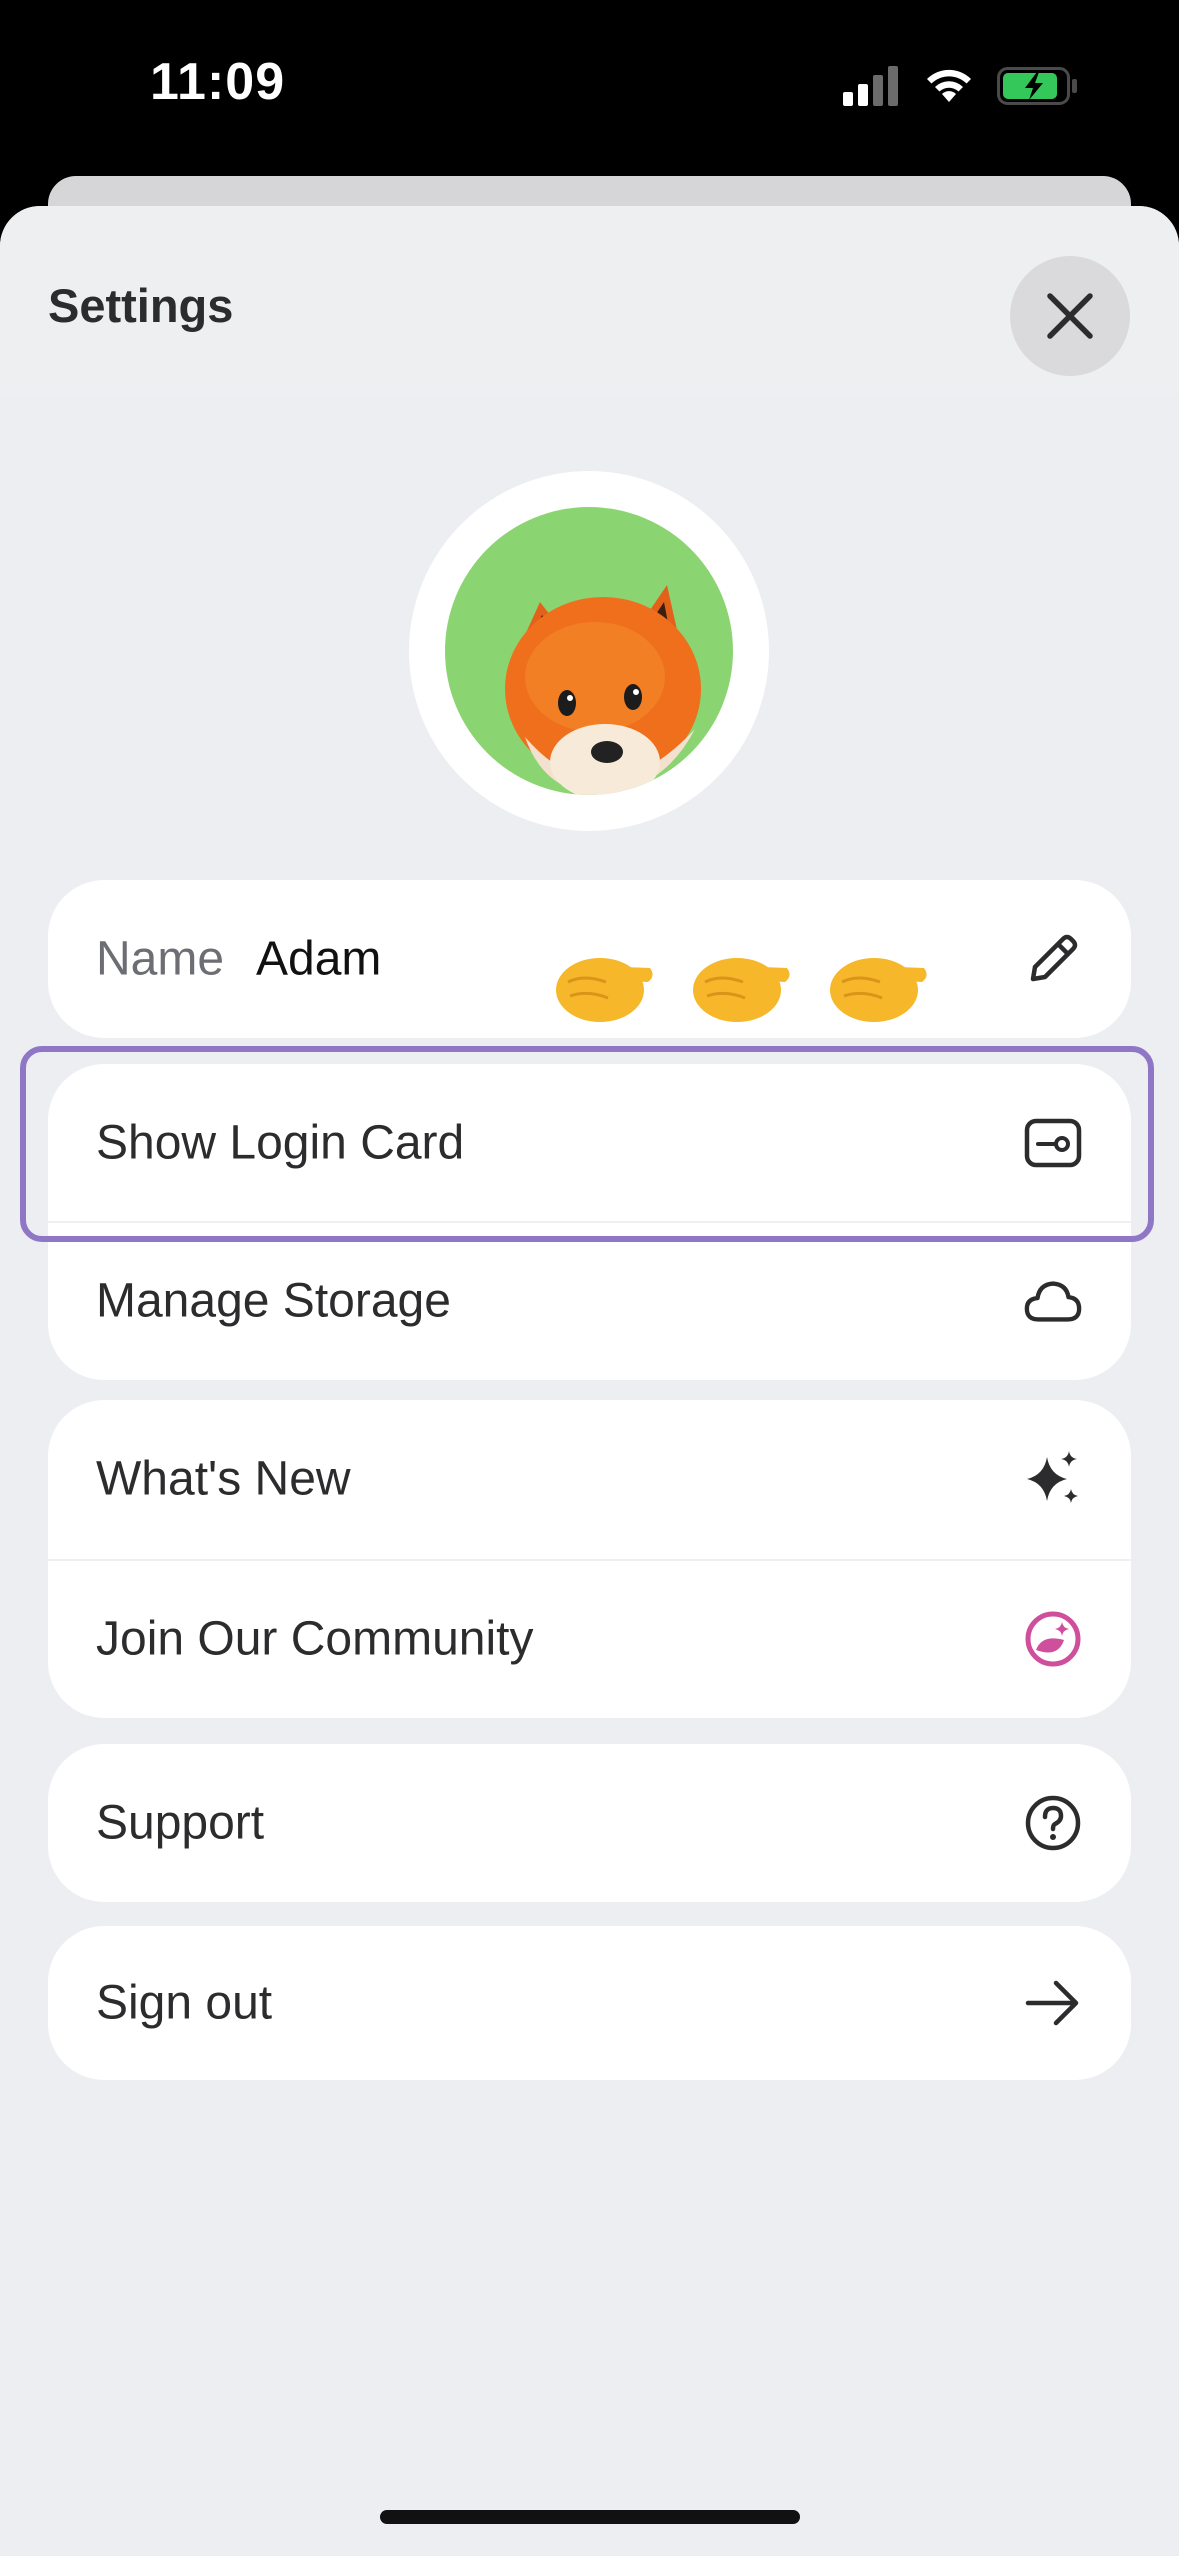 The width and height of the screenshot is (1179, 2556). Describe the element at coordinates (218, 82) in the screenshot. I see `status-time: 11:09` at that location.